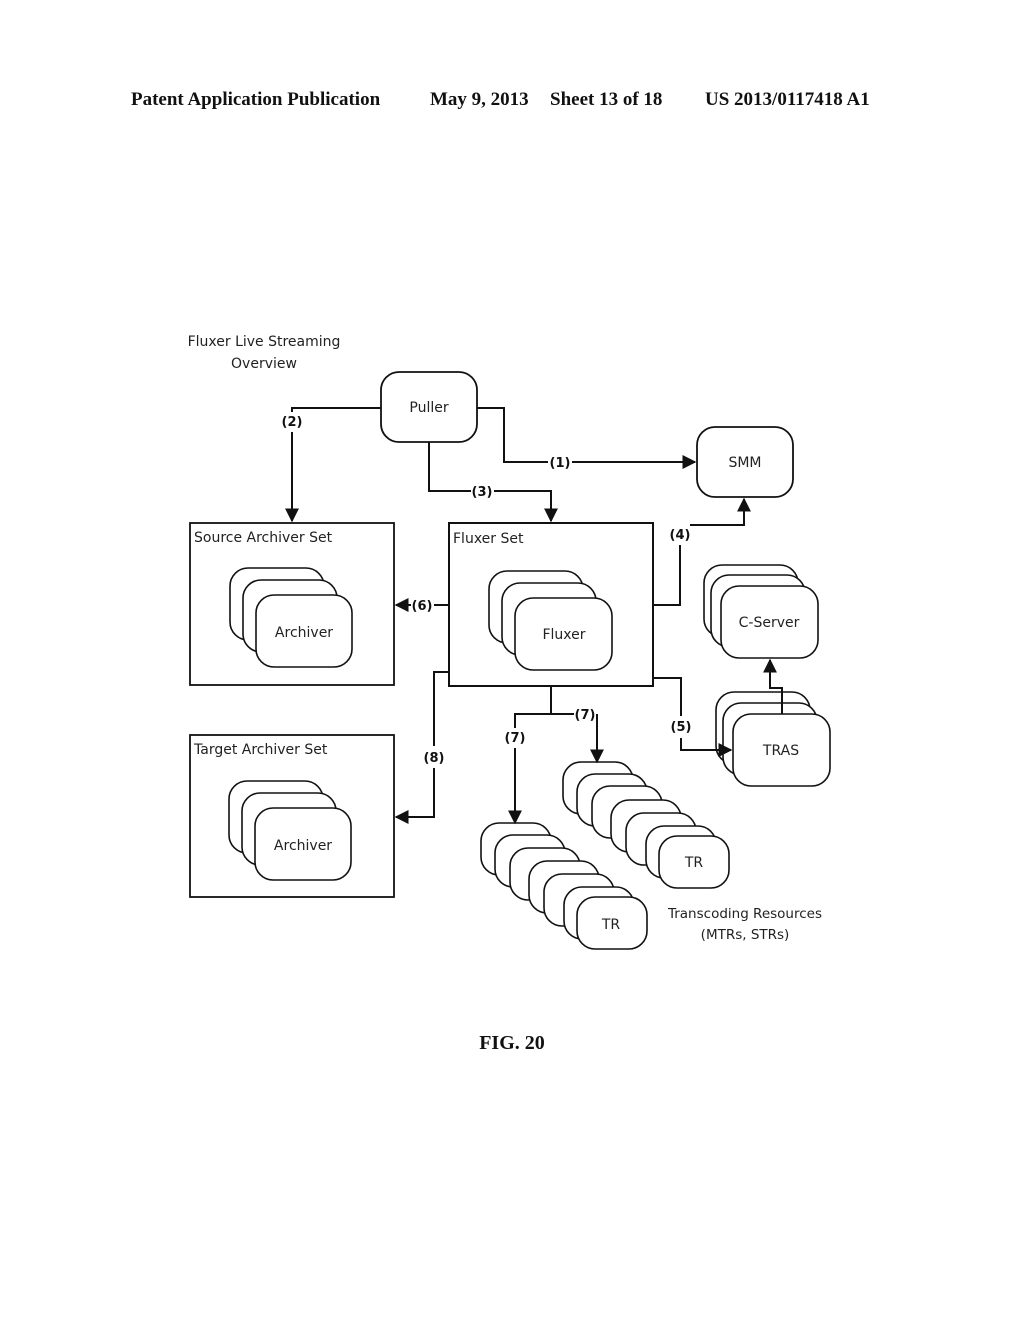 This screenshot has width=1024, height=1320. Describe the element at coordinates (551, 604) in the screenshot. I see `fluxer-set: Fluxer Set Fluxer` at that location.